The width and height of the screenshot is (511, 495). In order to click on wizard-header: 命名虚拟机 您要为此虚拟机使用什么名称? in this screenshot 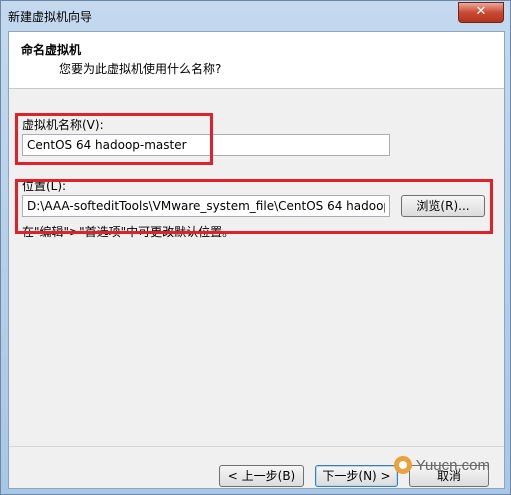, I will do `click(256, 60)`.